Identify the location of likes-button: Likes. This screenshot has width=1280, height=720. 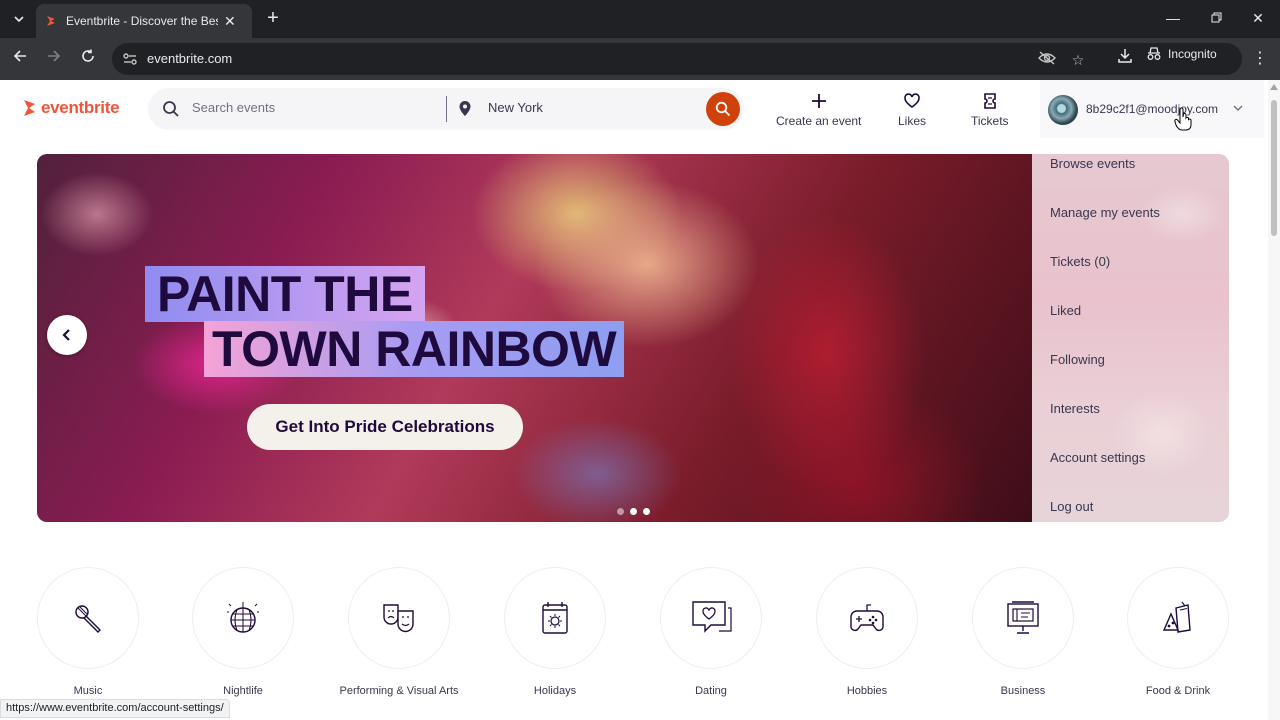
(912, 110).